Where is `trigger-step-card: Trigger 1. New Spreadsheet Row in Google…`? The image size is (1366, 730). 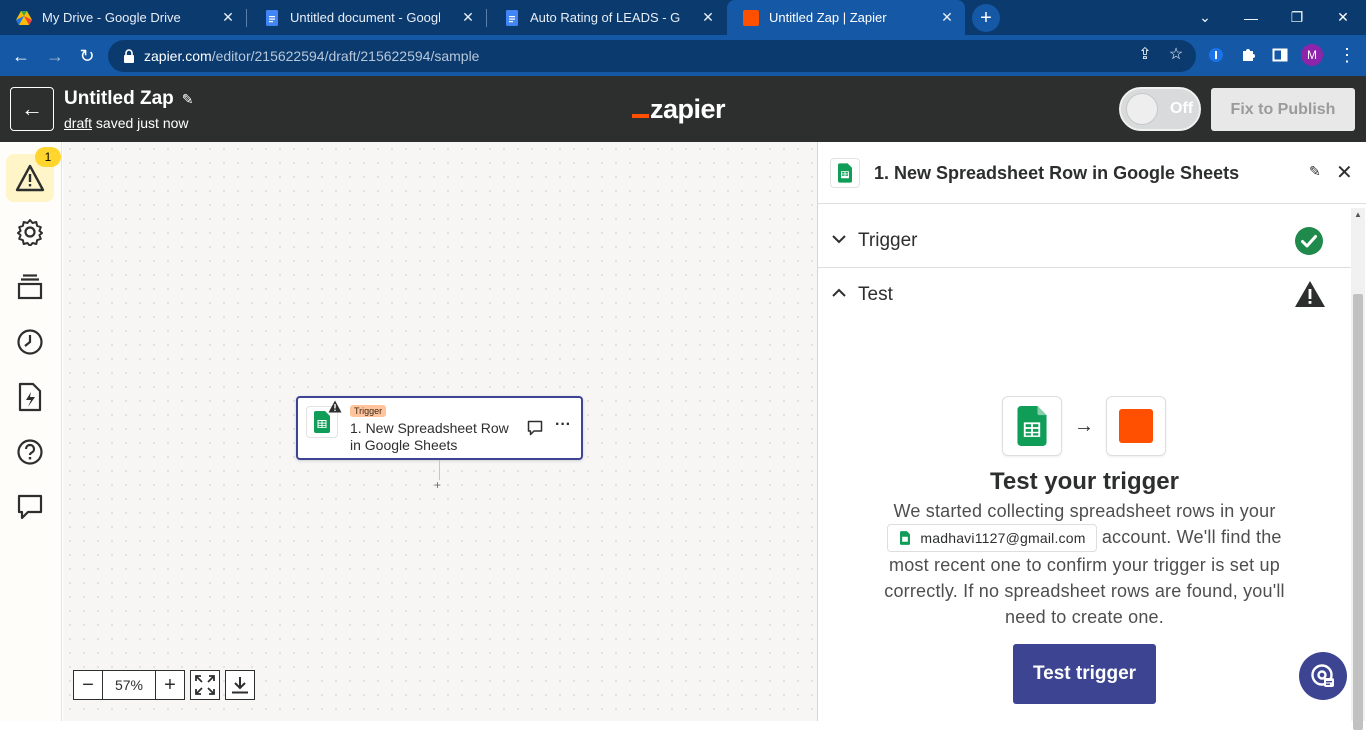
trigger-step-card: Trigger 1. New Spreadsheet Row in Google… is located at coordinates (439, 428).